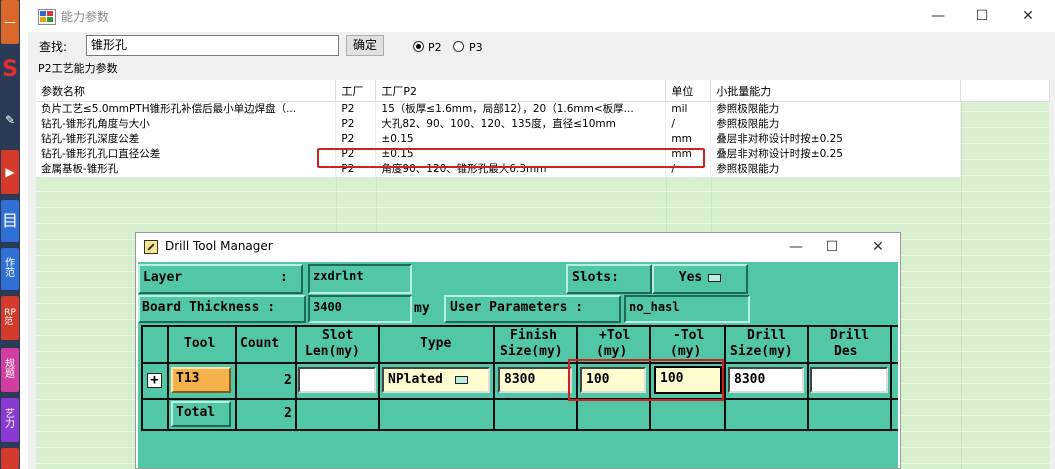 The image size is (1055, 469). I want to click on highlight-tolerance-marker, so click(646, 380).